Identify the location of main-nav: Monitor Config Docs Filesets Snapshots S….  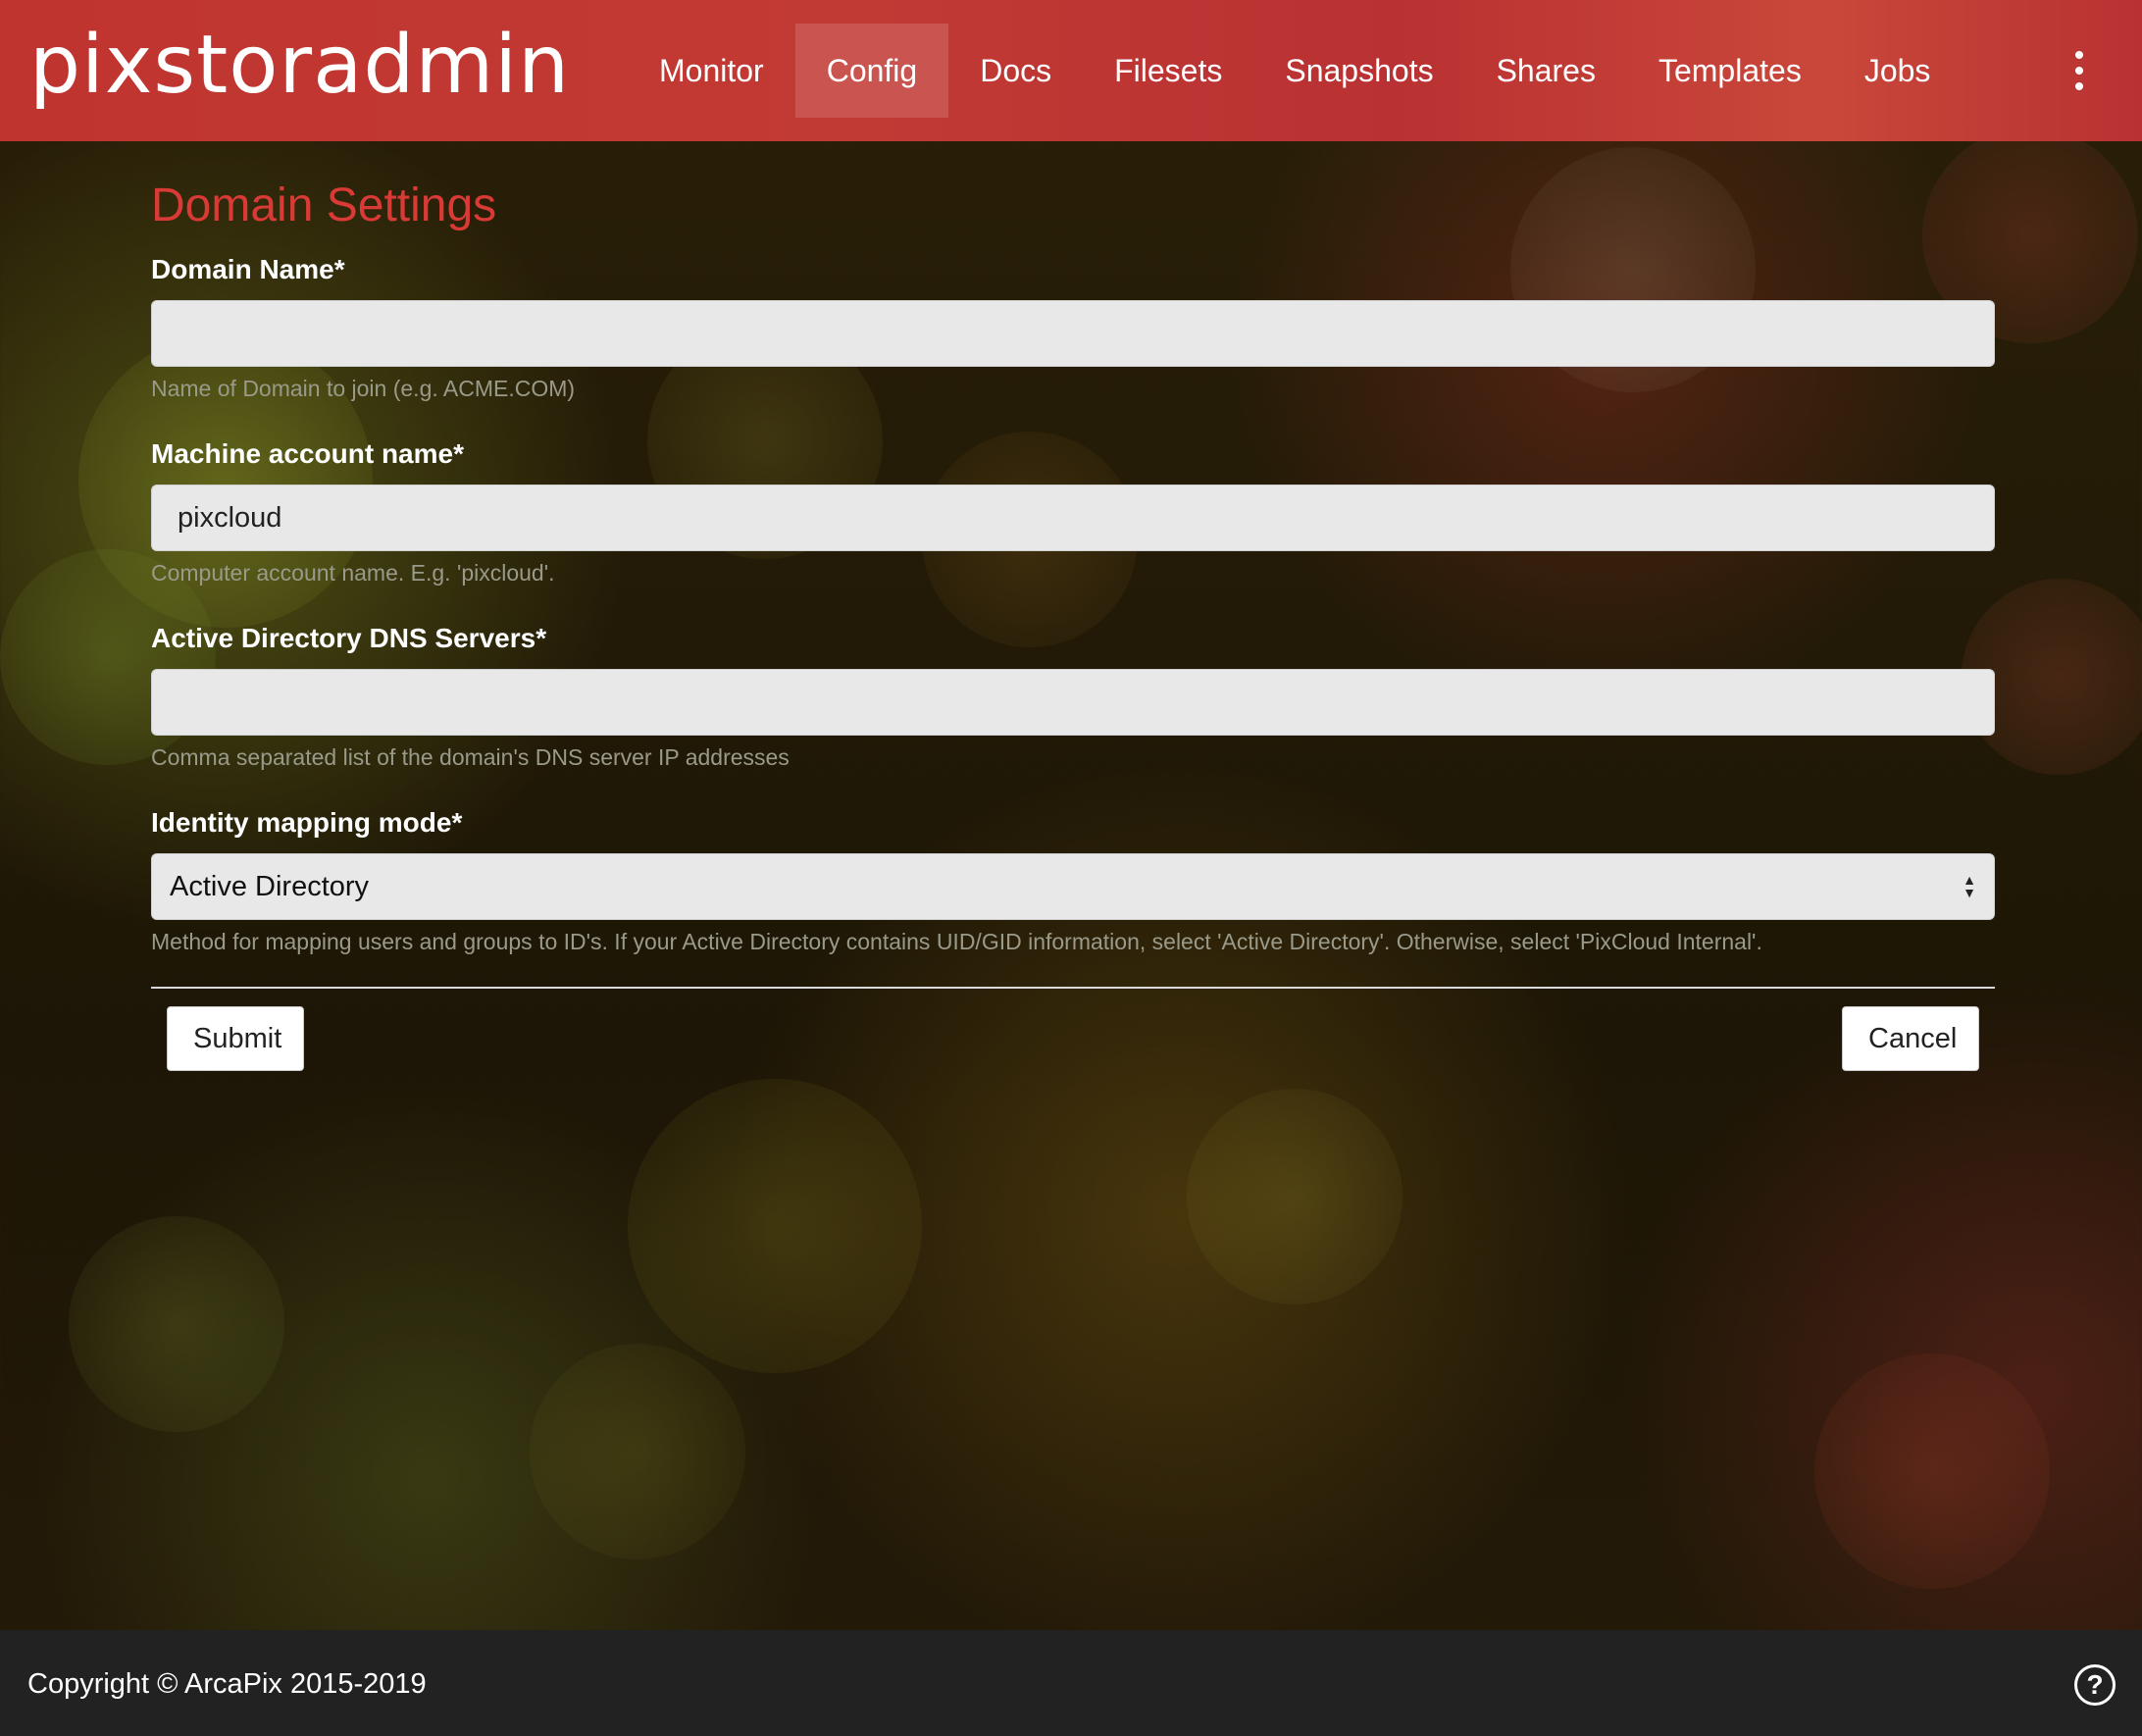
(1295, 71).